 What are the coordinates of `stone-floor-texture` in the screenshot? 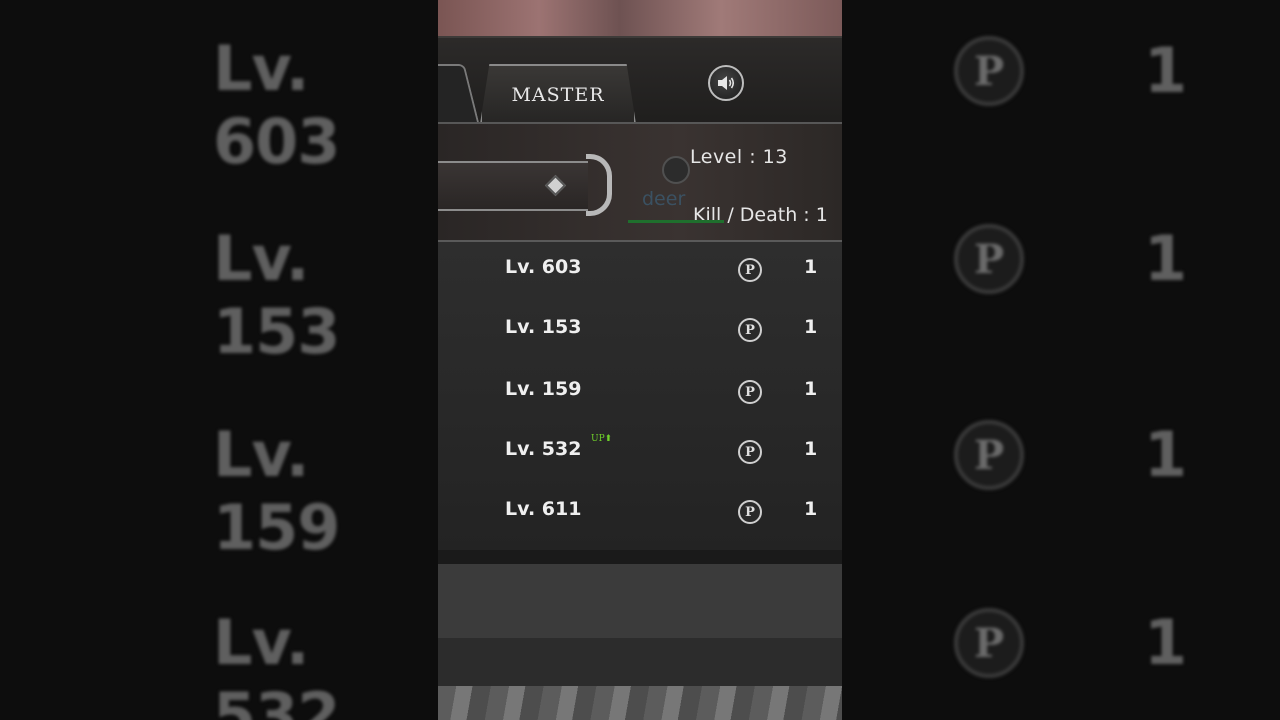 It's located at (640, 703).